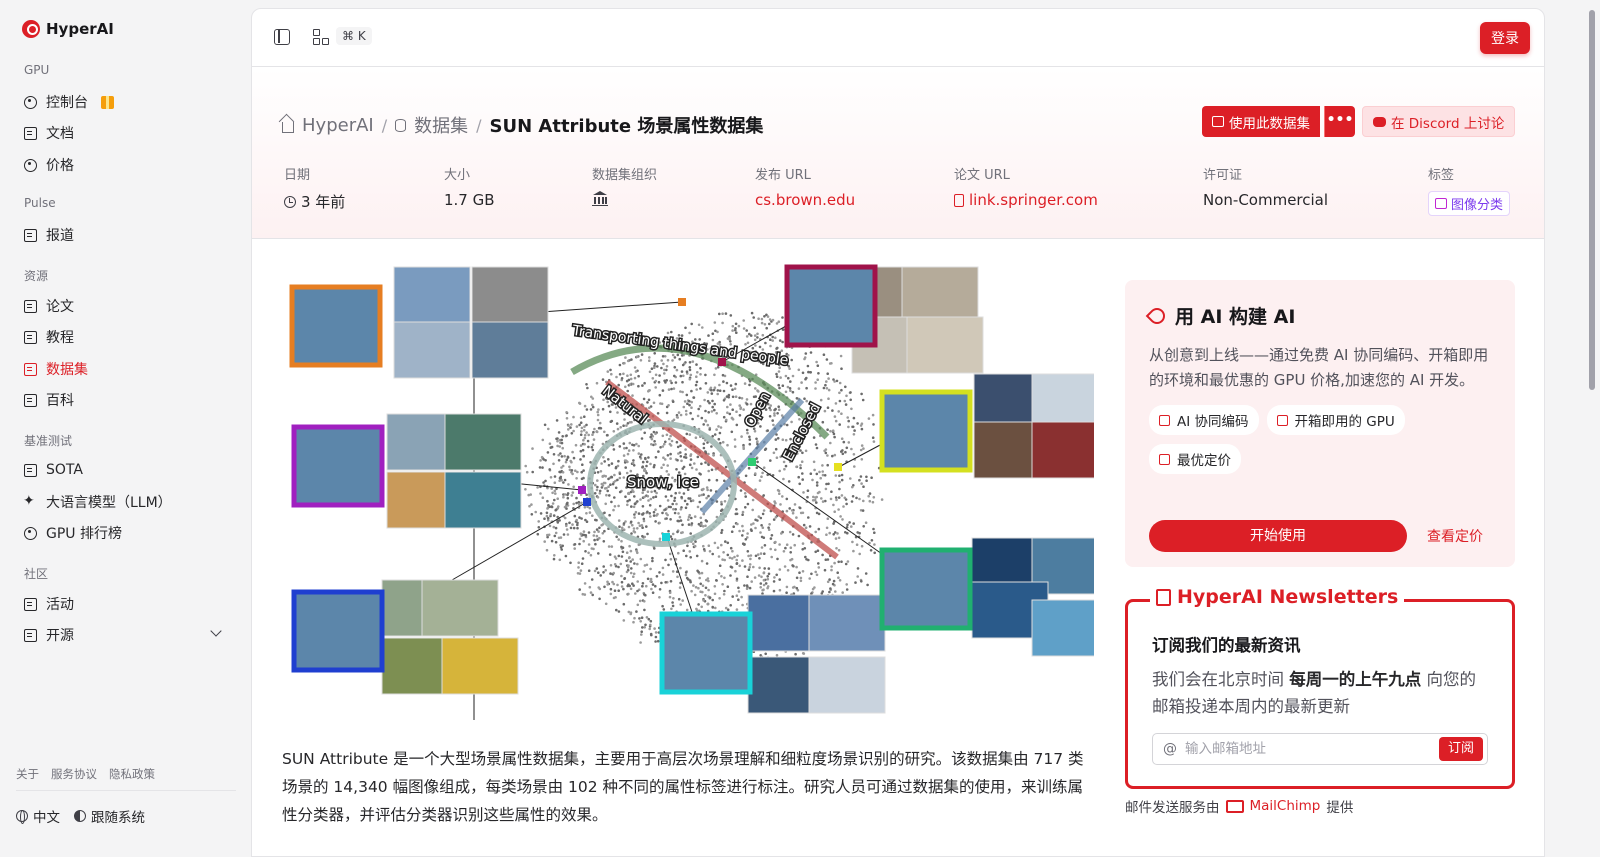  Describe the element at coordinates (401, 125) in the screenshot. I see `database-icon` at that location.